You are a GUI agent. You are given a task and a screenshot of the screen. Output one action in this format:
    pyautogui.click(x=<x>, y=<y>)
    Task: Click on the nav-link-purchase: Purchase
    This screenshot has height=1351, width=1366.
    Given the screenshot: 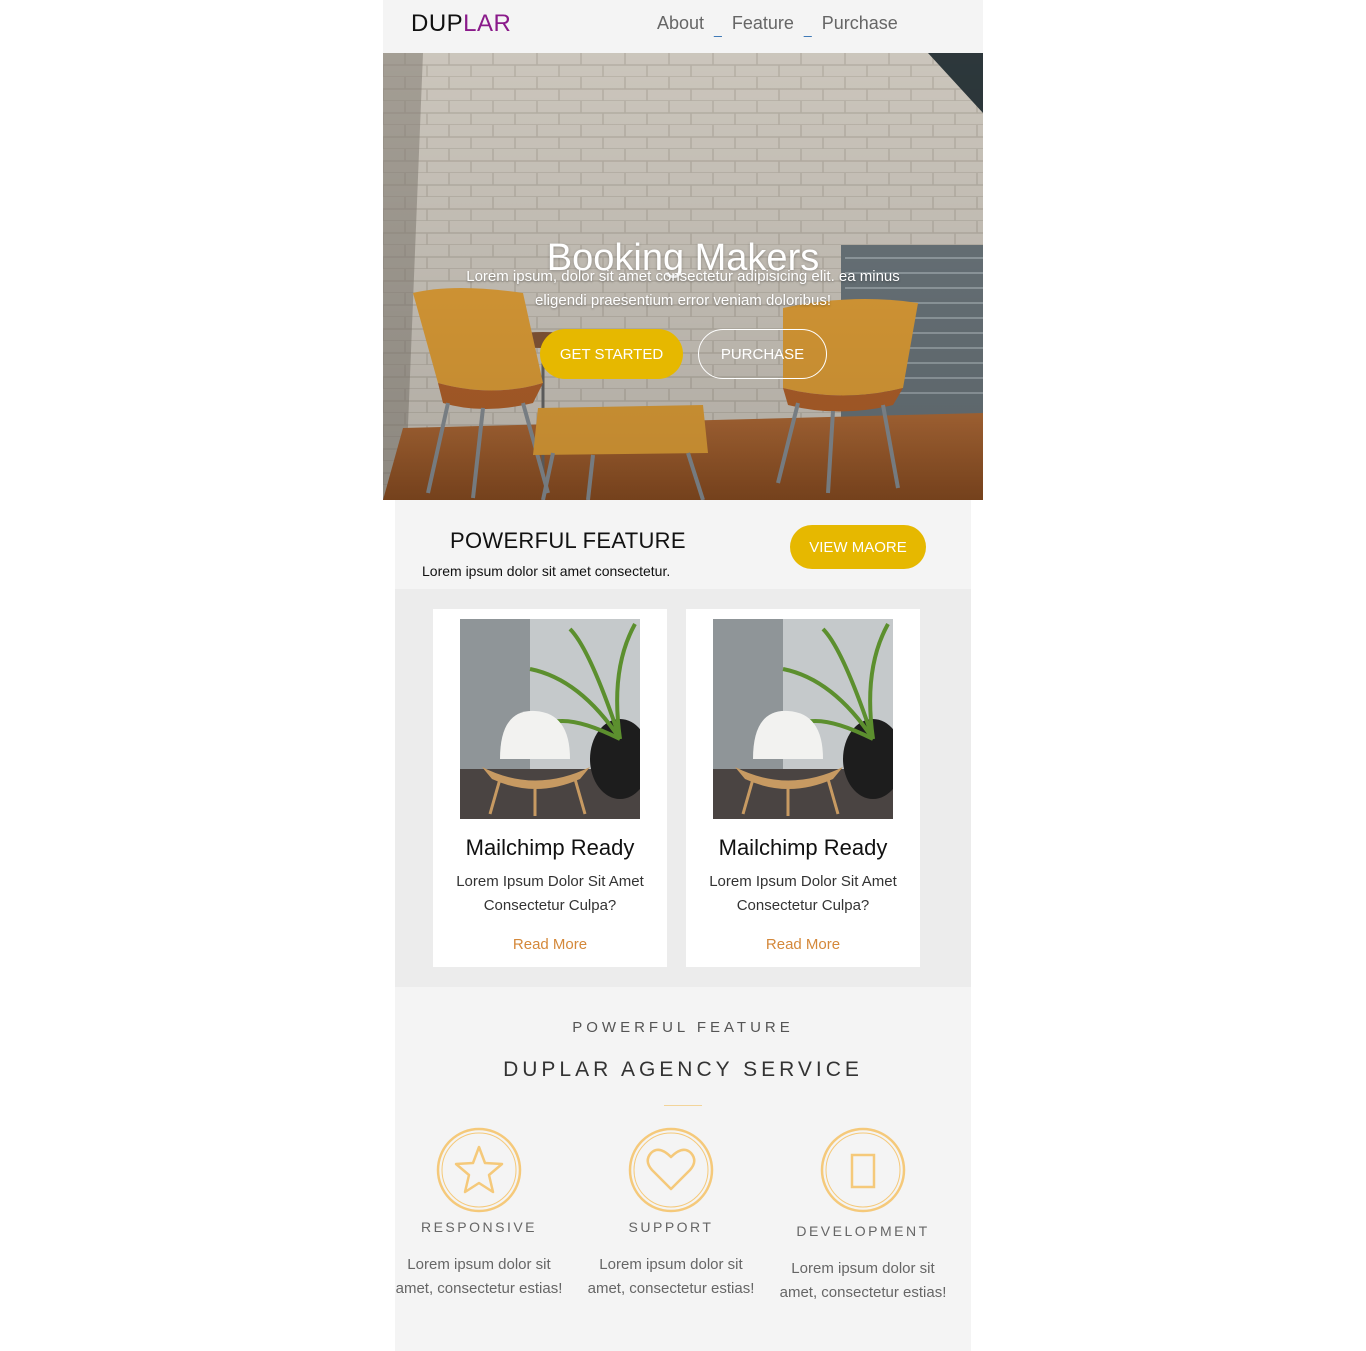 What is the action you would take?
    pyautogui.click(x=860, y=23)
    